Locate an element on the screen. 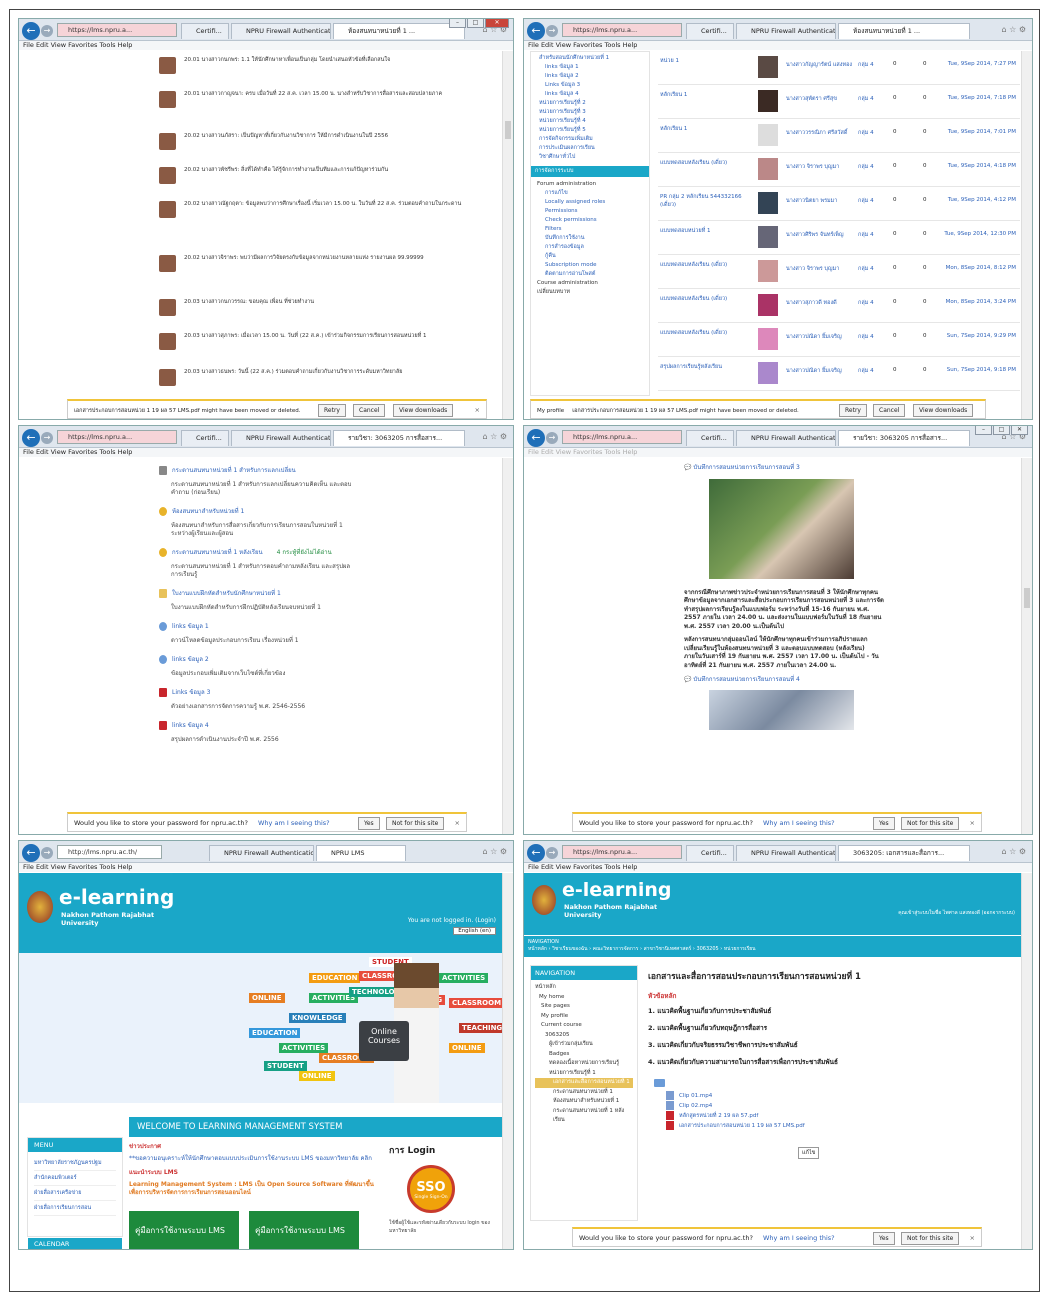  close-icon: ✕ is located at coordinates (1019, 430).